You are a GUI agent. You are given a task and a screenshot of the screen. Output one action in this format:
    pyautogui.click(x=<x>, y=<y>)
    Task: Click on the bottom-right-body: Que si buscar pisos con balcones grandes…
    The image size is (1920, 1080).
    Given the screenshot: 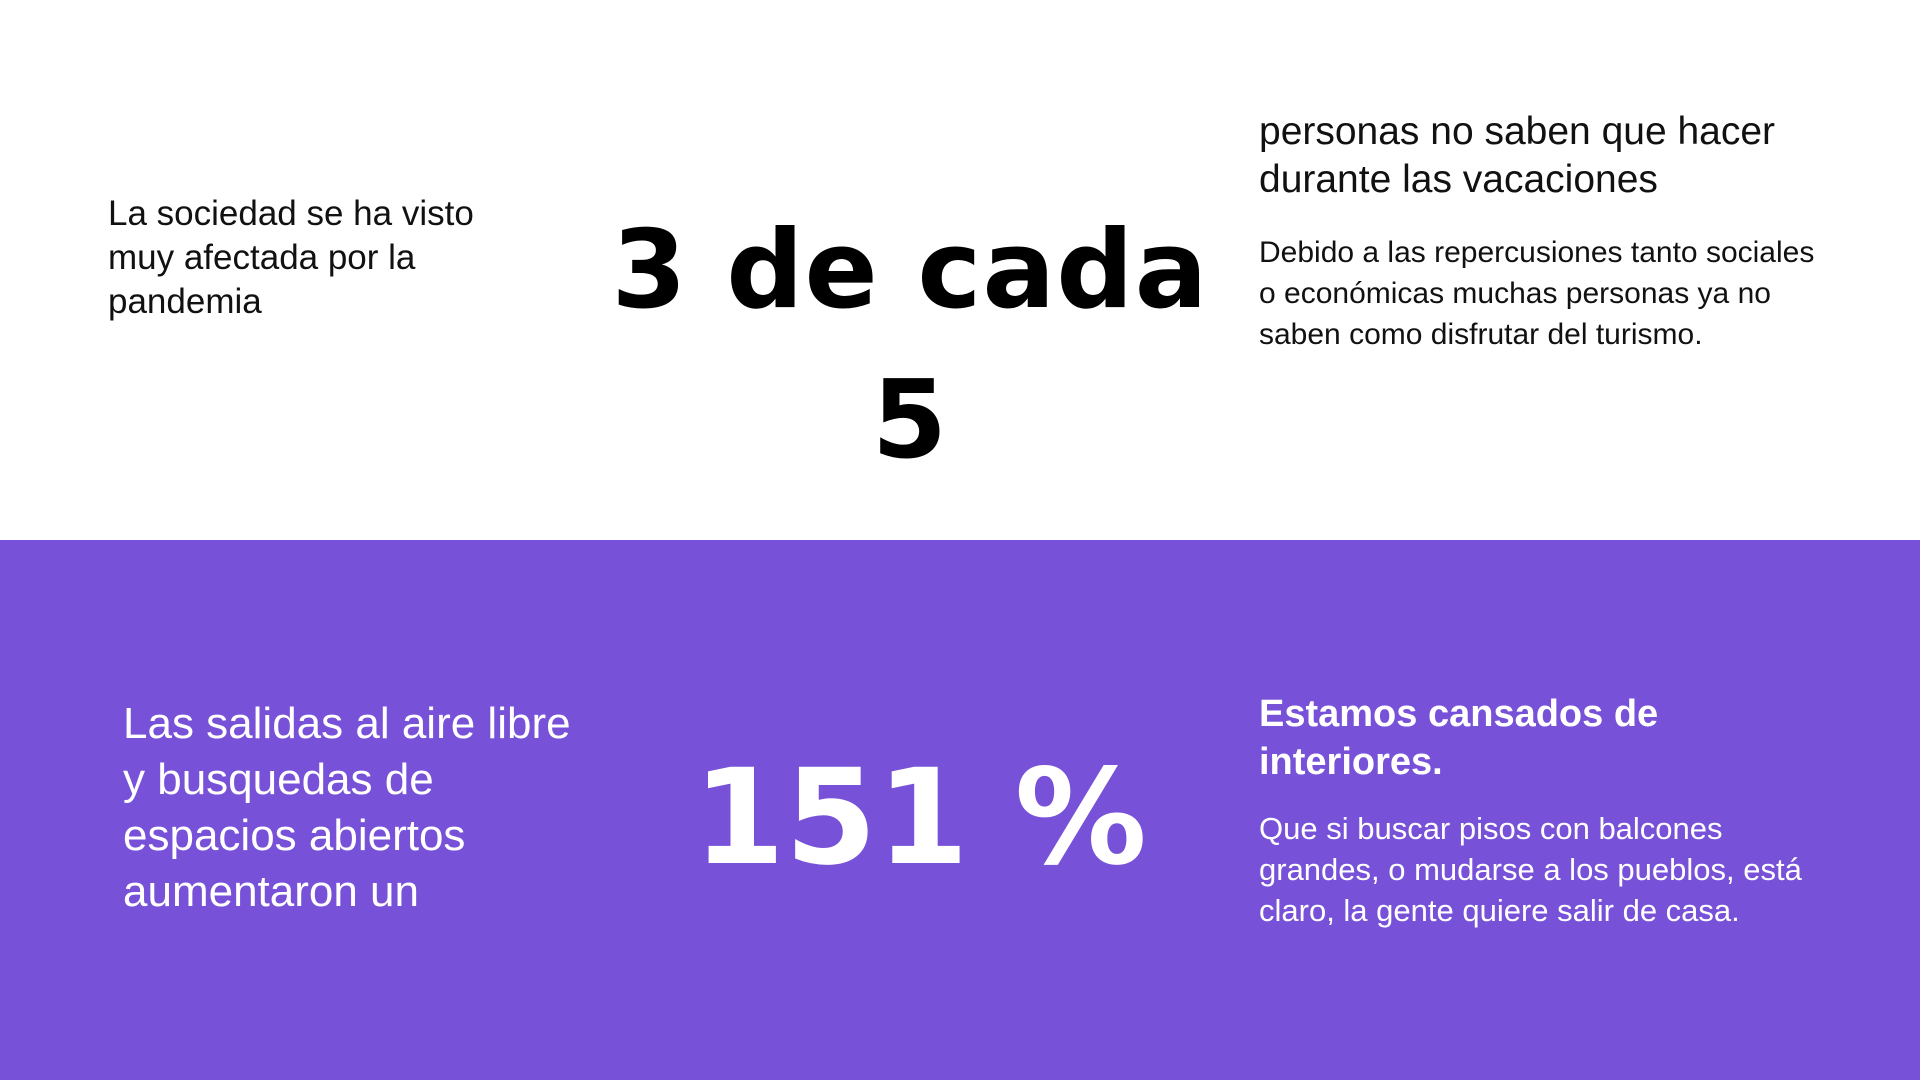 What is the action you would take?
    pyautogui.click(x=1530, y=869)
    